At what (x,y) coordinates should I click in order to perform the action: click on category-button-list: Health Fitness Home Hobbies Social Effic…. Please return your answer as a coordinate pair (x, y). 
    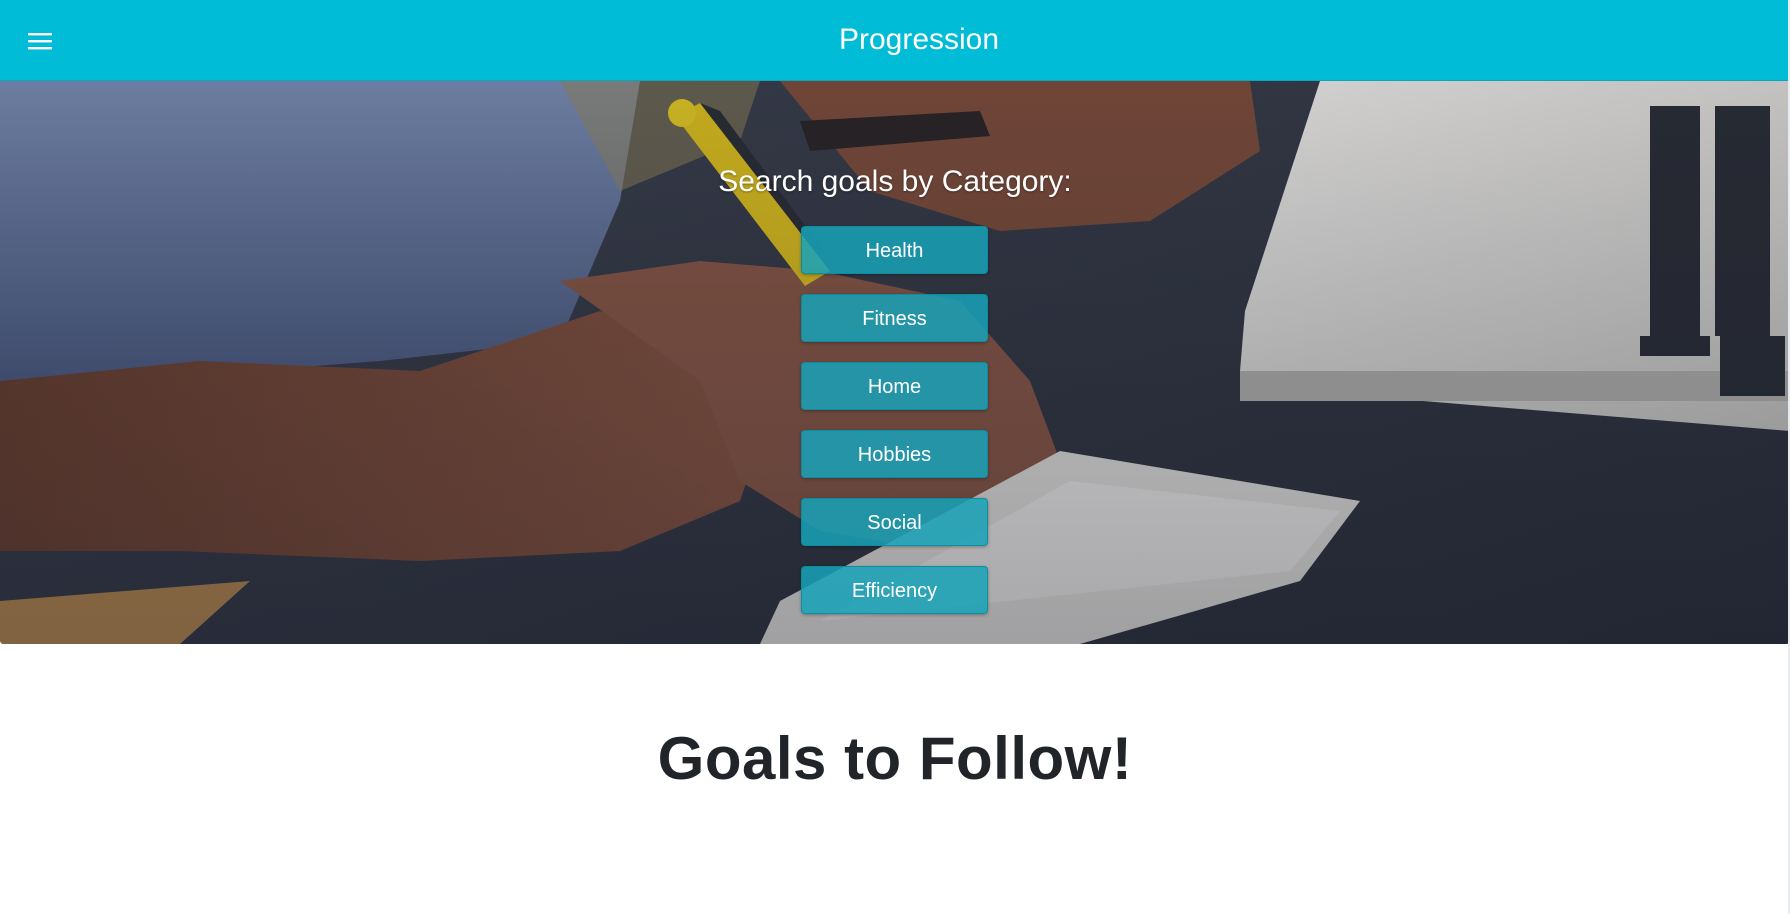
    Looking at the image, I should click on (894, 430).